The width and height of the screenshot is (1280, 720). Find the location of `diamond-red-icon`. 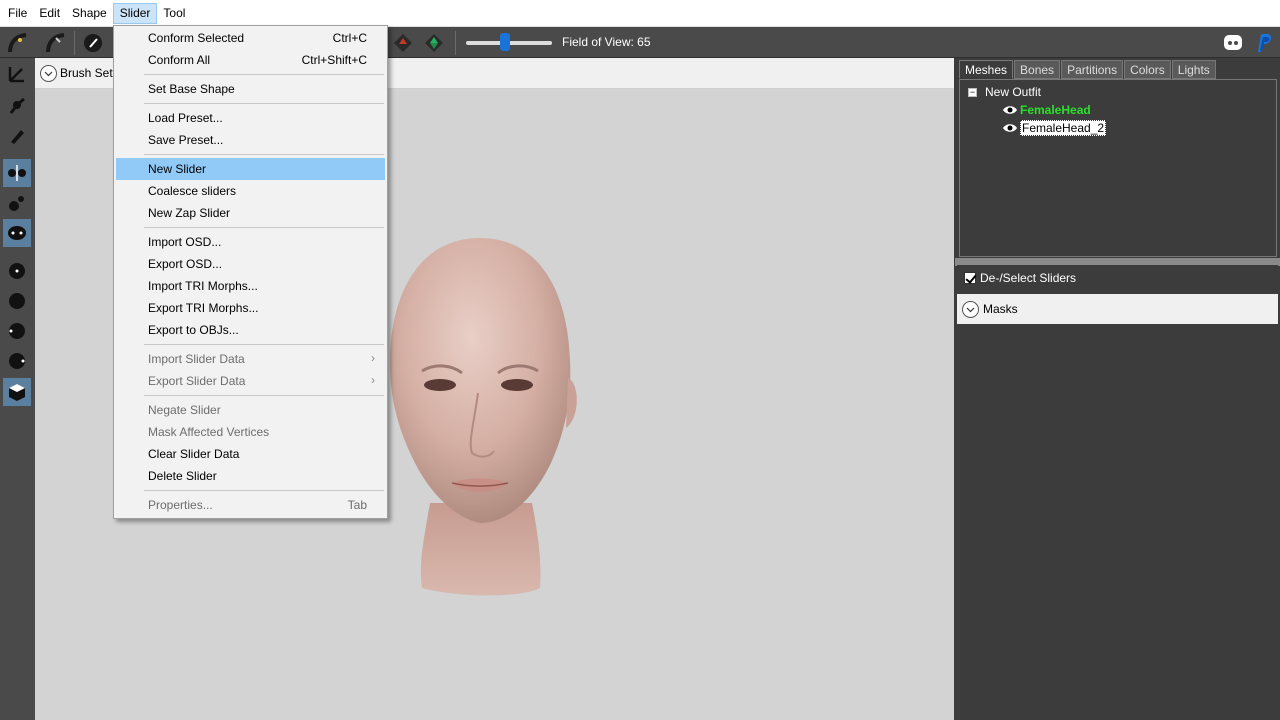

diamond-red-icon is located at coordinates (403, 43).